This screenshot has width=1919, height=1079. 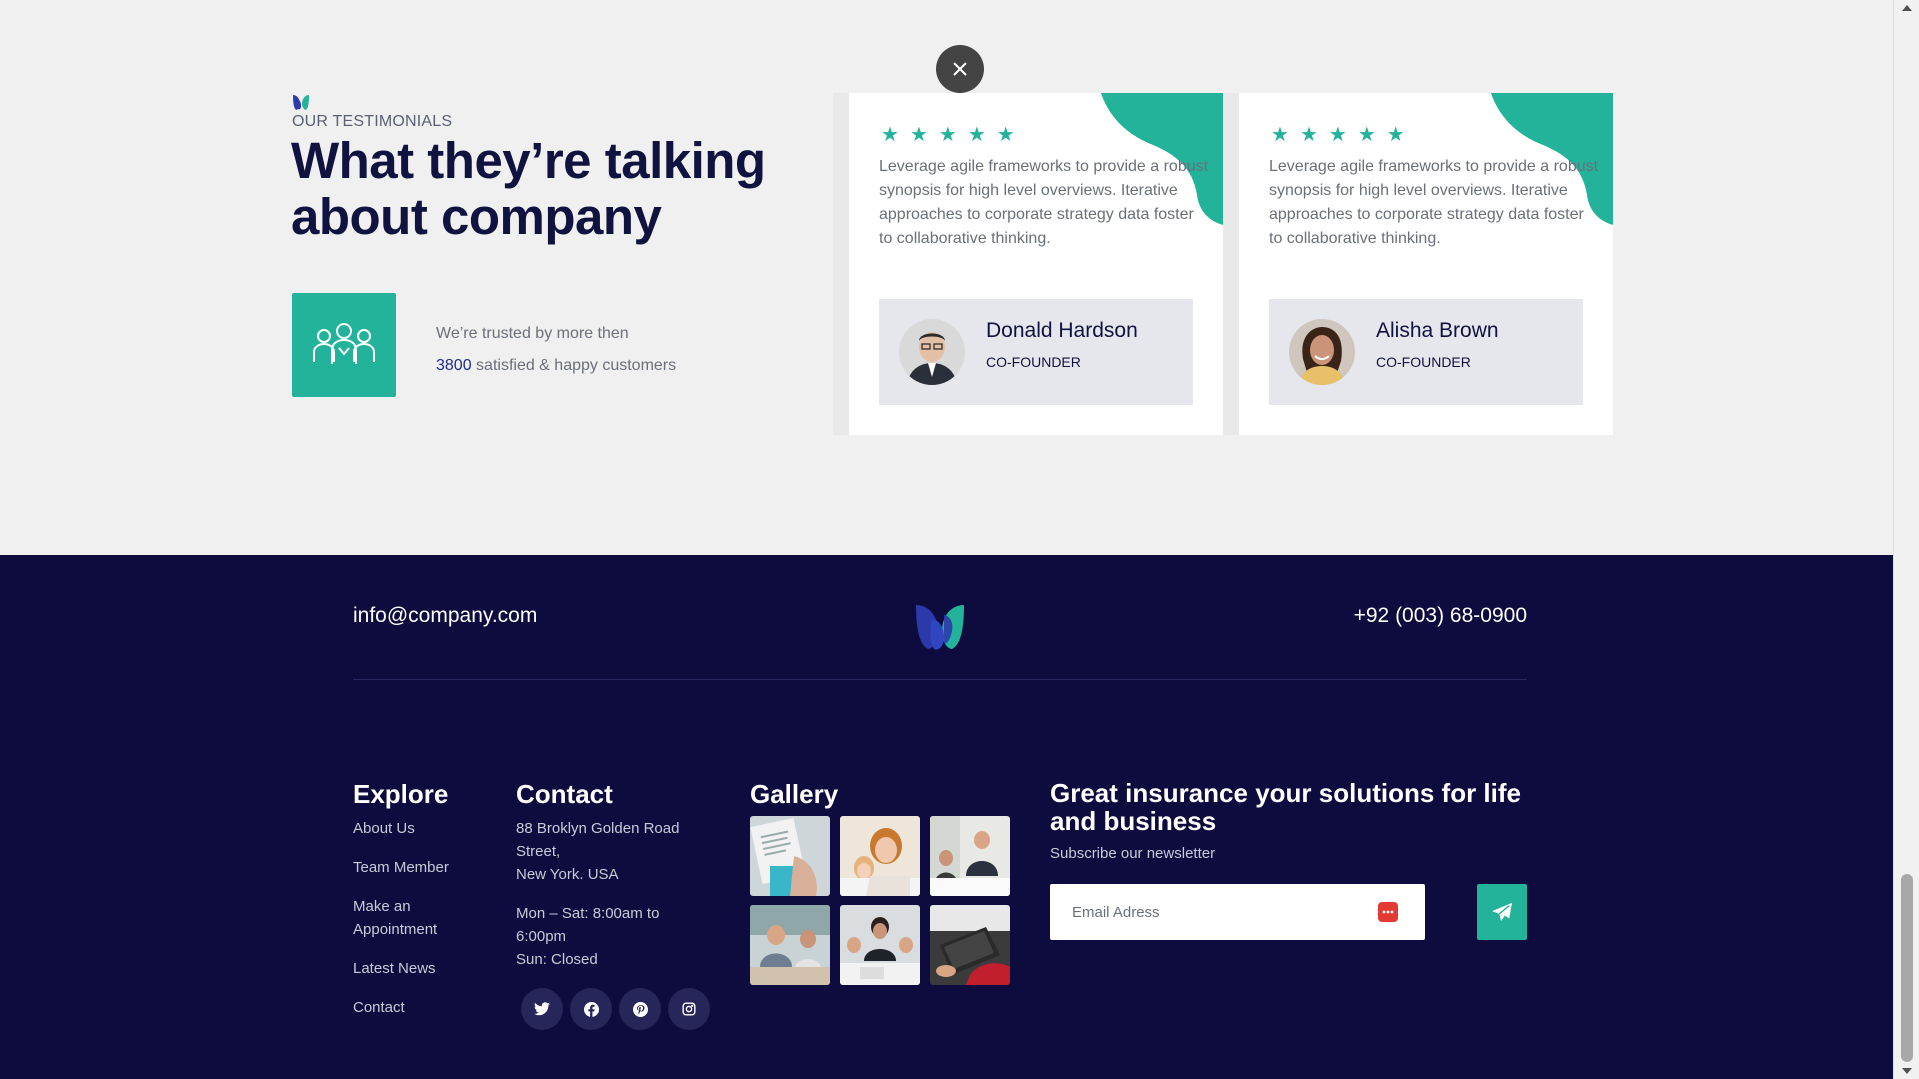 What do you see at coordinates (445, 616) in the screenshot?
I see `footer-email-link: info@company.com` at bounding box center [445, 616].